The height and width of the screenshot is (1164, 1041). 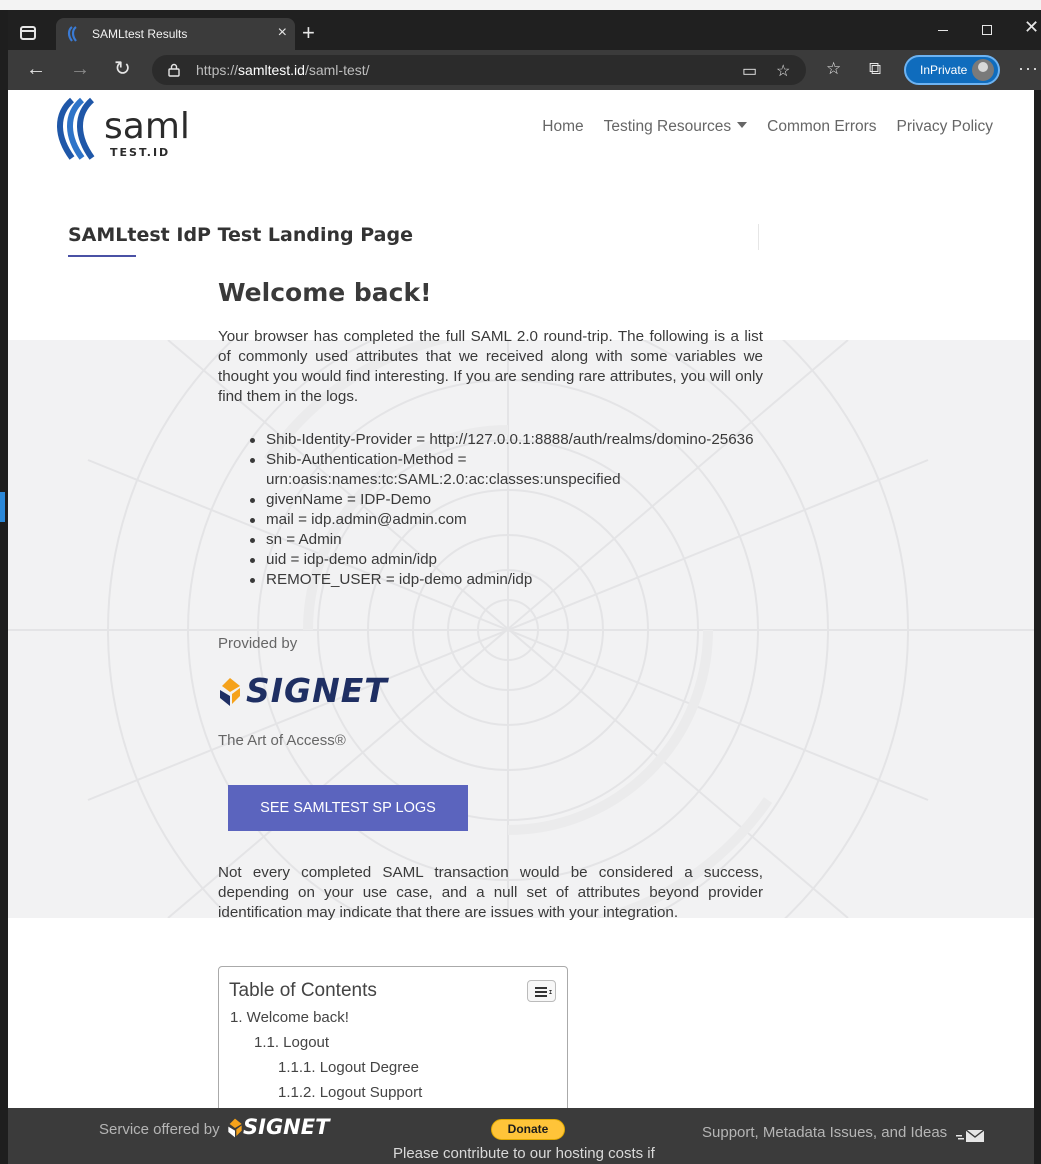 I want to click on nav-home: Home, so click(x=562, y=127).